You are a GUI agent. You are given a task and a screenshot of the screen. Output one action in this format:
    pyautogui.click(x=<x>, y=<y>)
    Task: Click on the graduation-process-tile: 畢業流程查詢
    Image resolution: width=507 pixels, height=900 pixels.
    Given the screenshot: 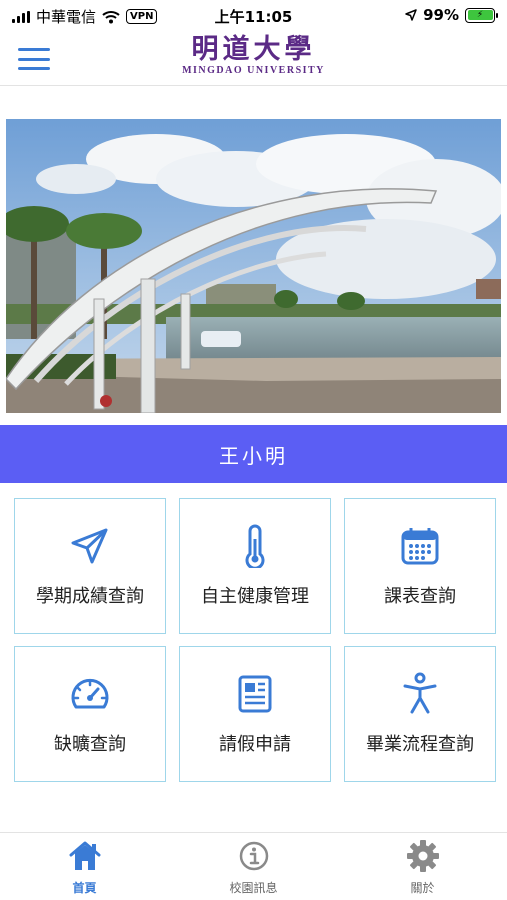 What is the action you would take?
    pyautogui.click(x=420, y=714)
    